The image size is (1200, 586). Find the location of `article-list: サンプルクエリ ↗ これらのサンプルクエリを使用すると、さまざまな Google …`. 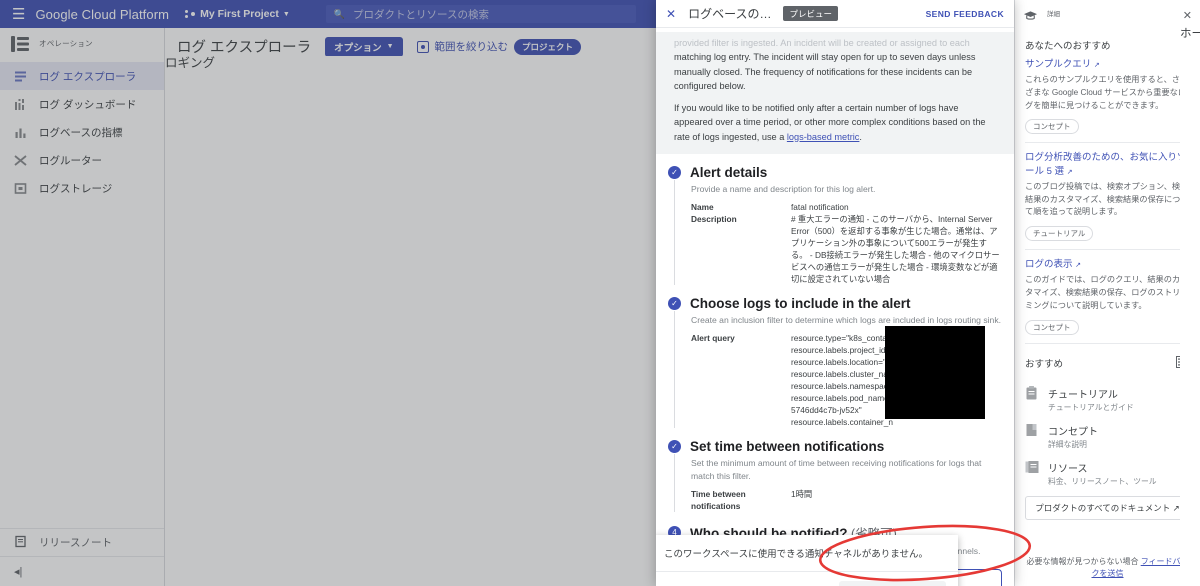

article-list: サンプルクエリ ↗ これらのサンプルクエリを使用すると、さまざまな Google … is located at coordinates (1107, 196).